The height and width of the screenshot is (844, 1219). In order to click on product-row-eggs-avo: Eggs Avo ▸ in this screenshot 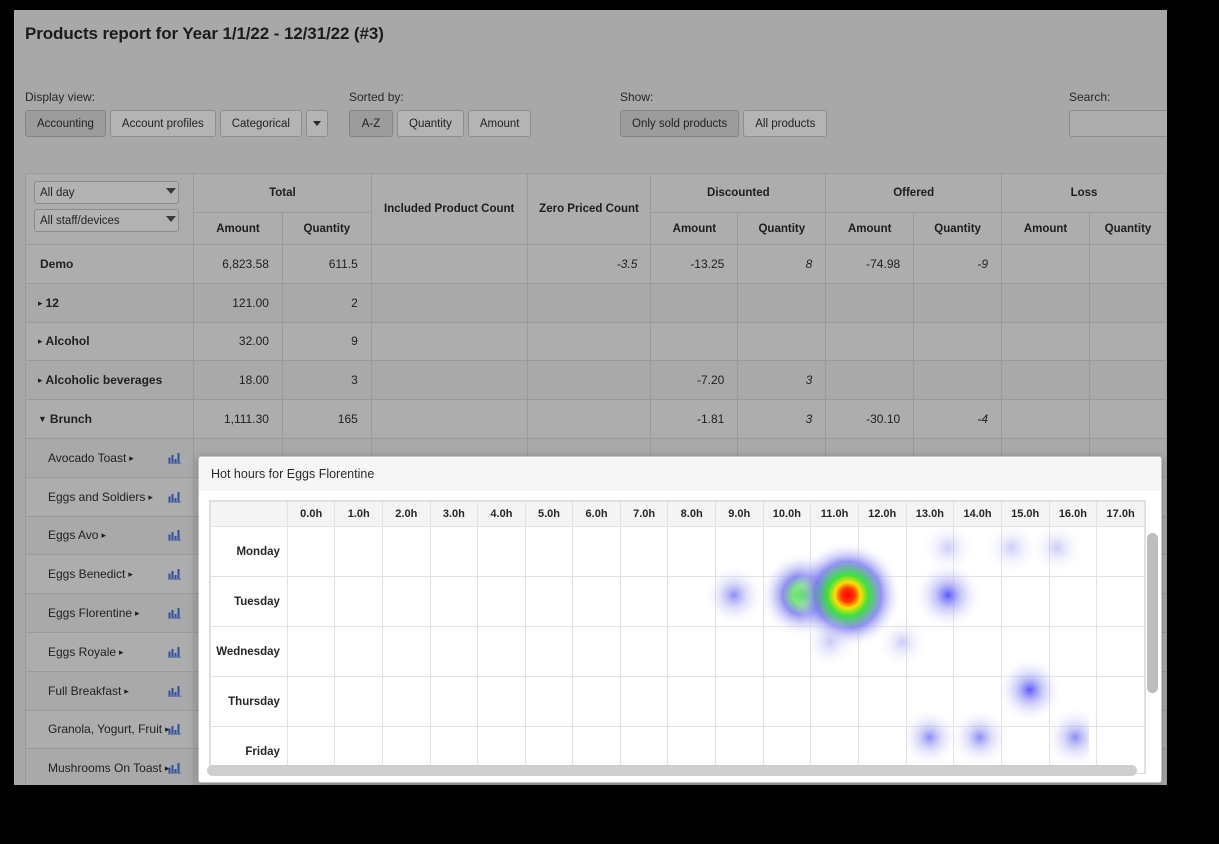, I will do `click(109, 535)`.